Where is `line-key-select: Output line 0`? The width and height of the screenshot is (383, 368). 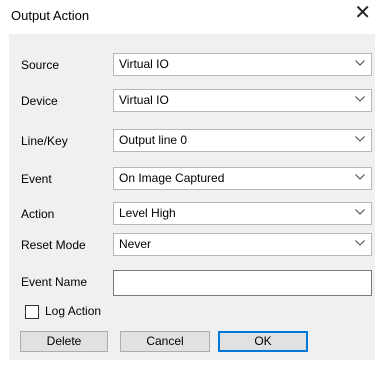
line-key-select: Output line 0 is located at coordinates (242, 140).